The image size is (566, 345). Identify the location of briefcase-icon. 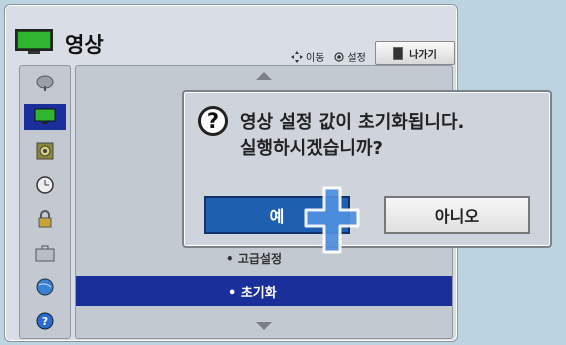
(45, 253).